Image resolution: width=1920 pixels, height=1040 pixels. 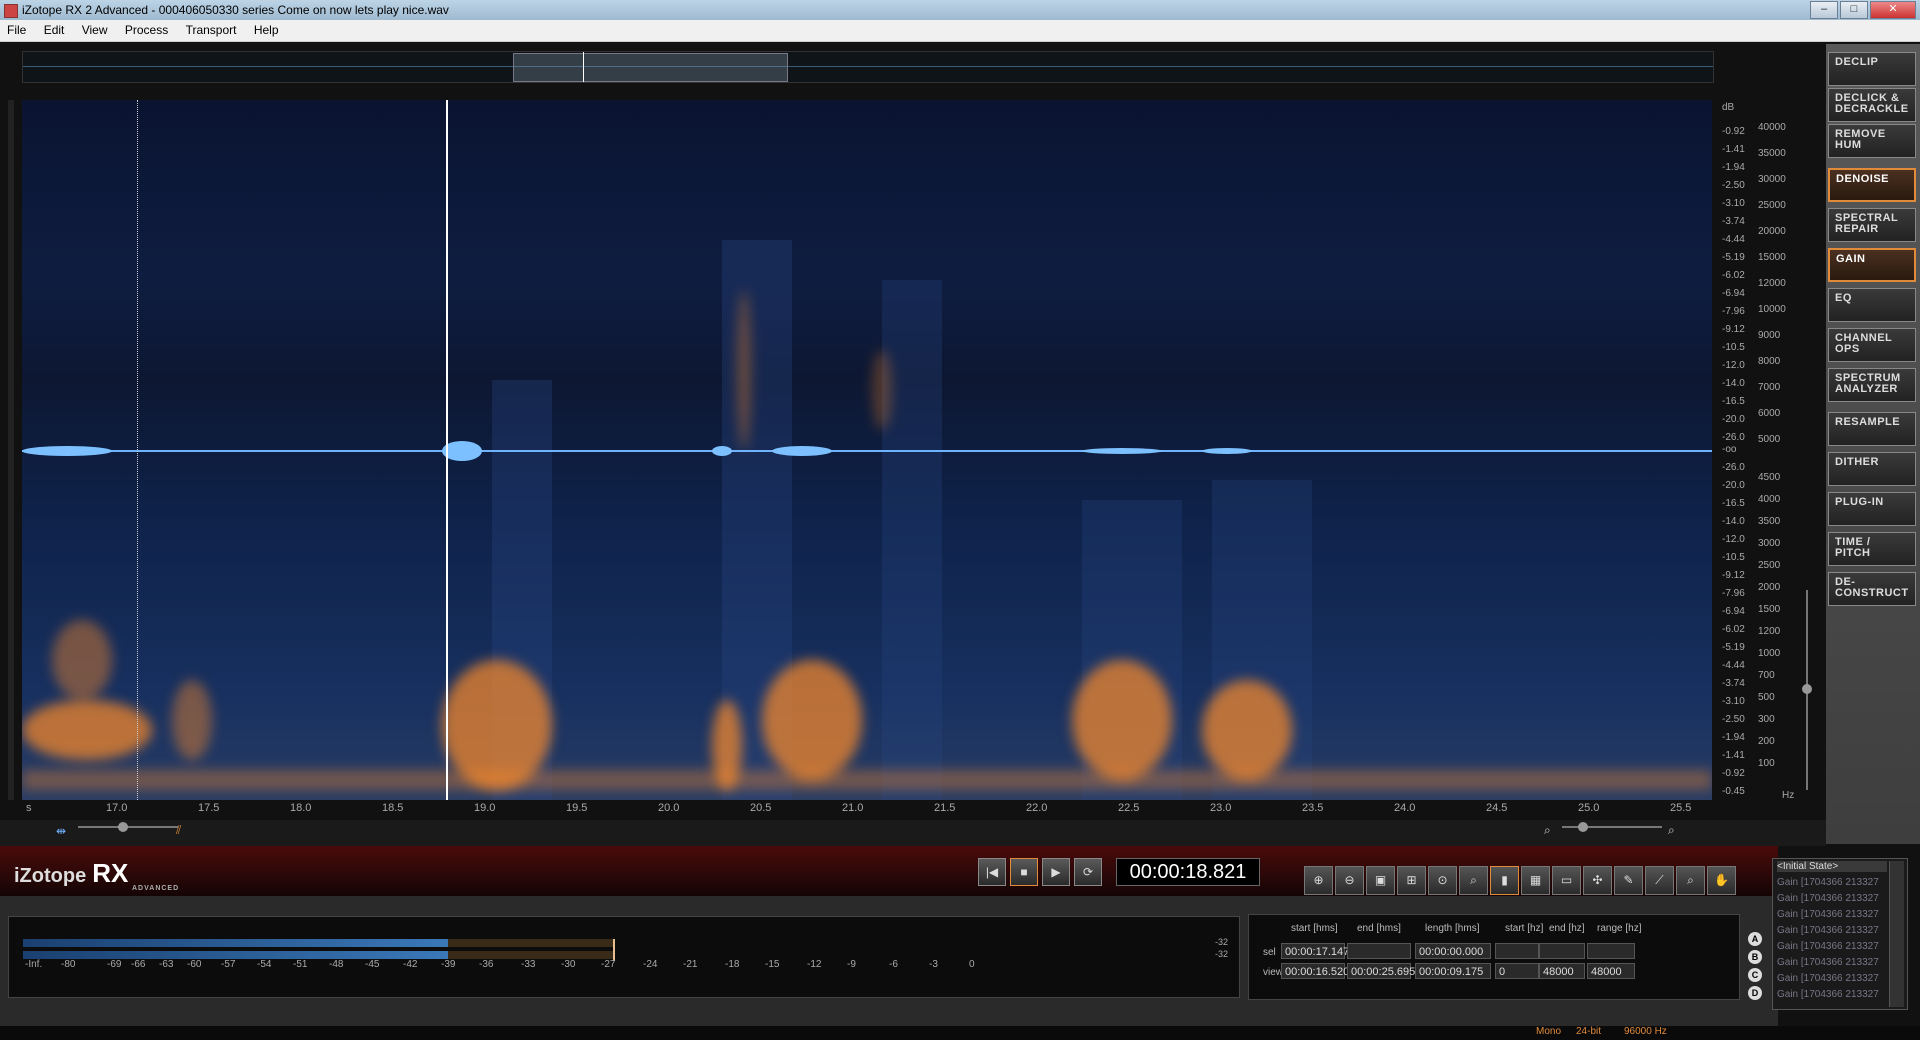 I want to click on menu-edit: Edit, so click(x=54, y=30).